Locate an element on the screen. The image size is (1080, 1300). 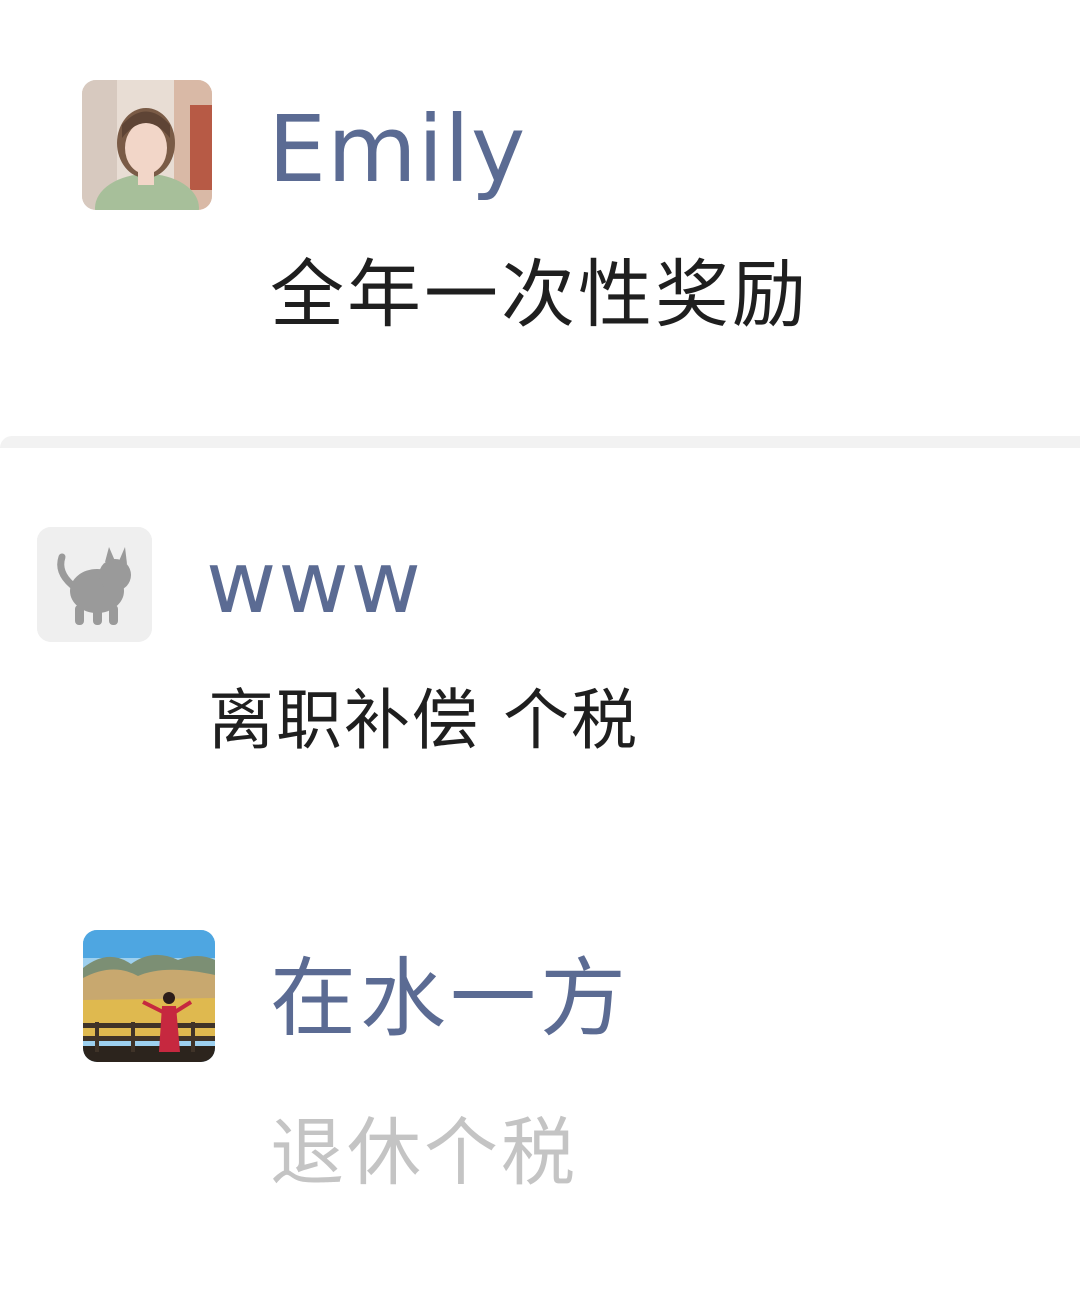
commenter-name: 在水一方 is located at coordinates (450, 999).